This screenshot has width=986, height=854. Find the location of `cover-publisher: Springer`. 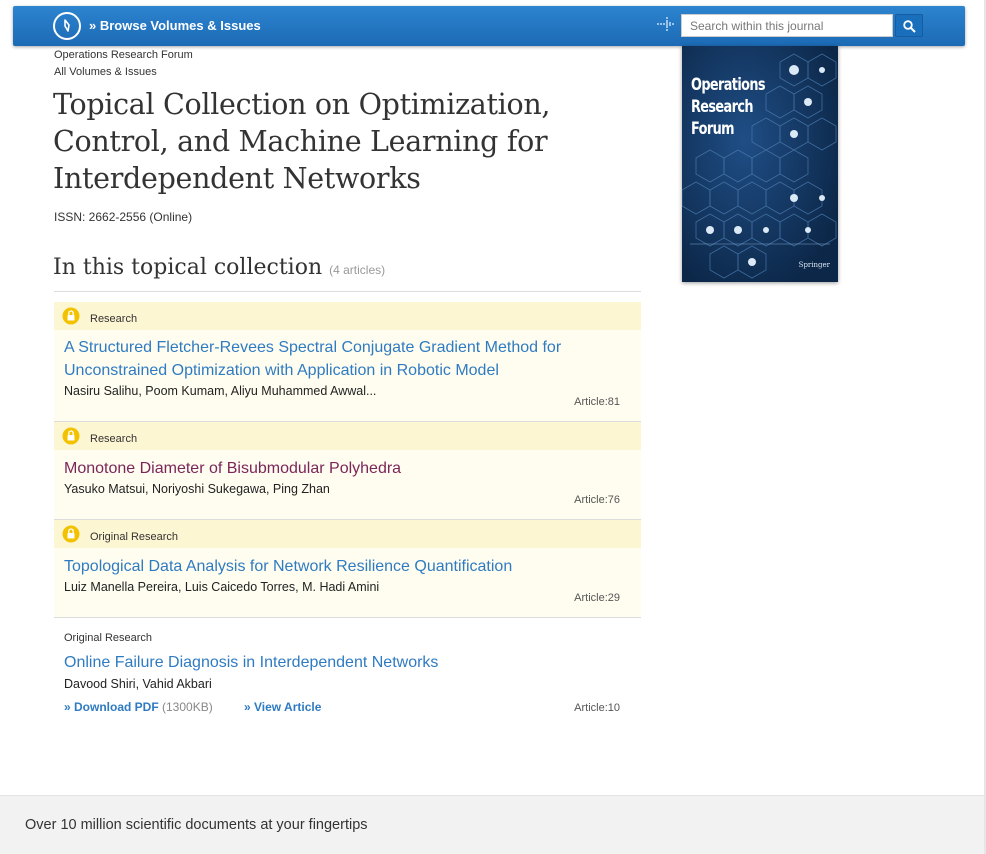

cover-publisher: Springer is located at coordinates (814, 265).